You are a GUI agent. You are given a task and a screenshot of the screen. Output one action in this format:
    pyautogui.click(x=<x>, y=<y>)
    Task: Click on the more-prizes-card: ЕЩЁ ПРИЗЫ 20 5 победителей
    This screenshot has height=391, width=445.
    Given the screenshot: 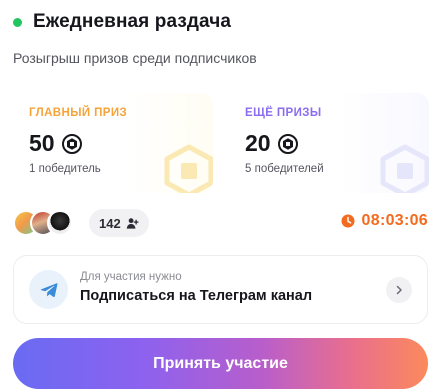 What is the action you would take?
    pyautogui.click(x=329, y=143)
    